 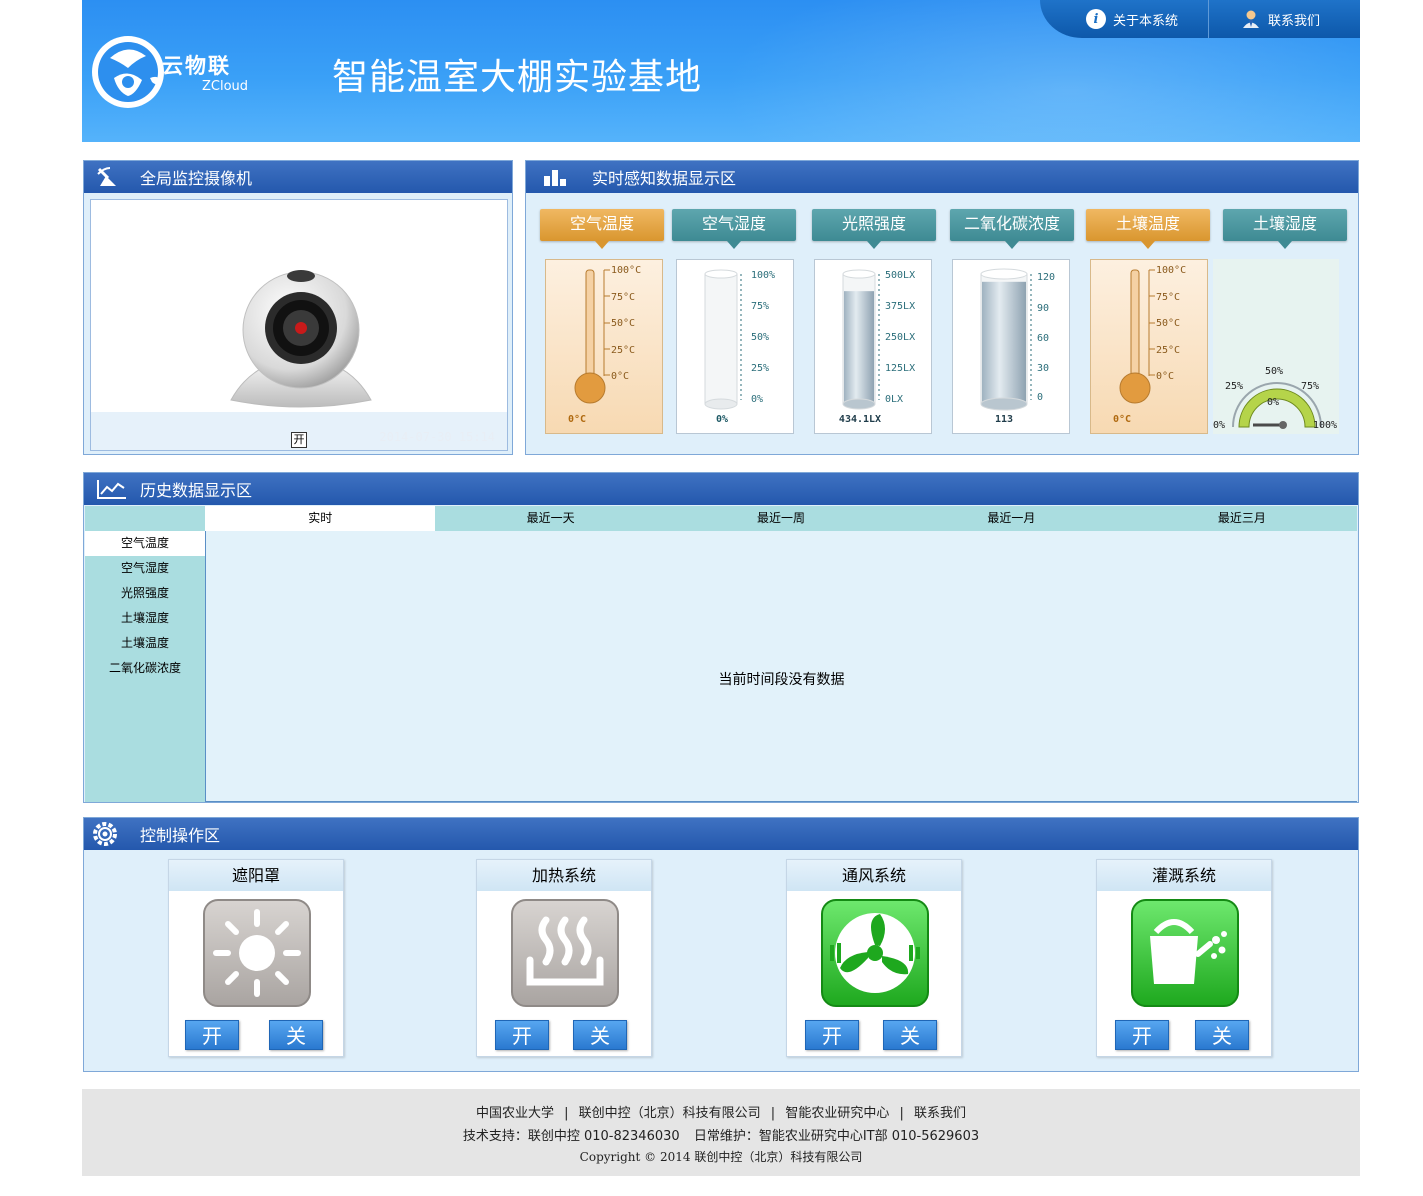 I want to click on co2-tick: 90, so click(x=1043, y=308).